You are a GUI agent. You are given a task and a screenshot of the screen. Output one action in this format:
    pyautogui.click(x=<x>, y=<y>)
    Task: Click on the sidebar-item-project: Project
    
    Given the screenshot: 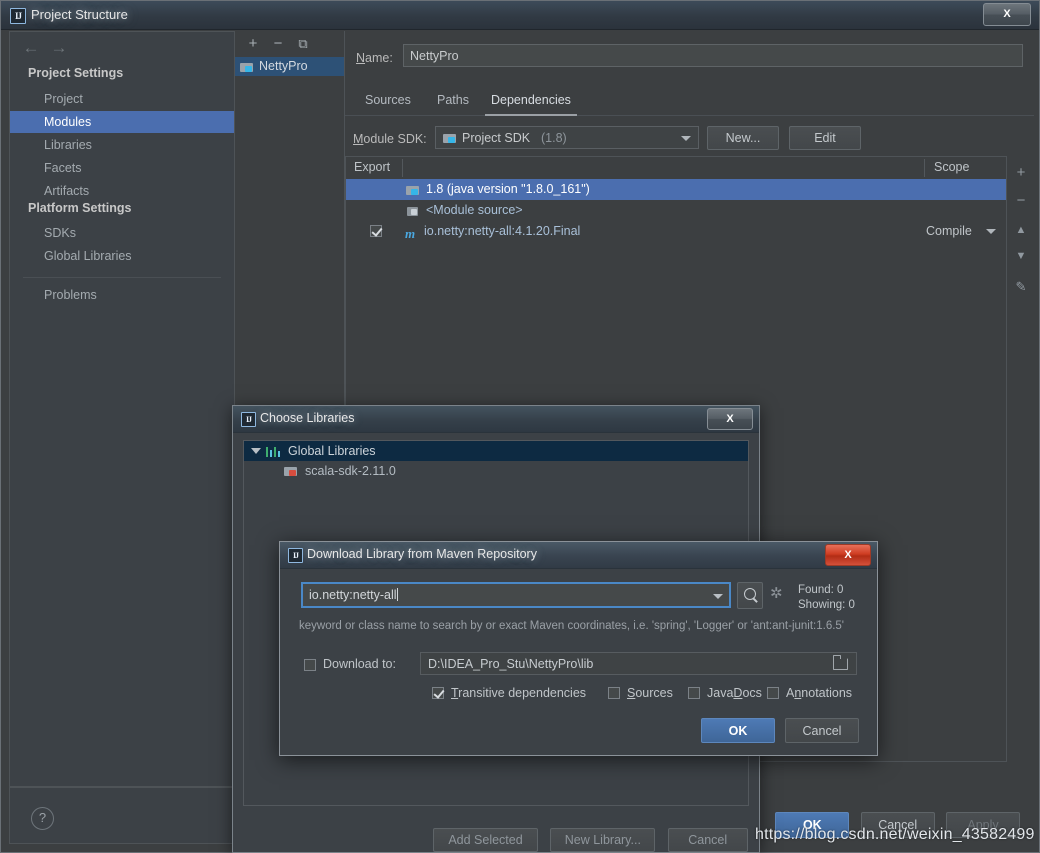 What is the action you would take?
    pyautogui.click(x=122, y=99)
    